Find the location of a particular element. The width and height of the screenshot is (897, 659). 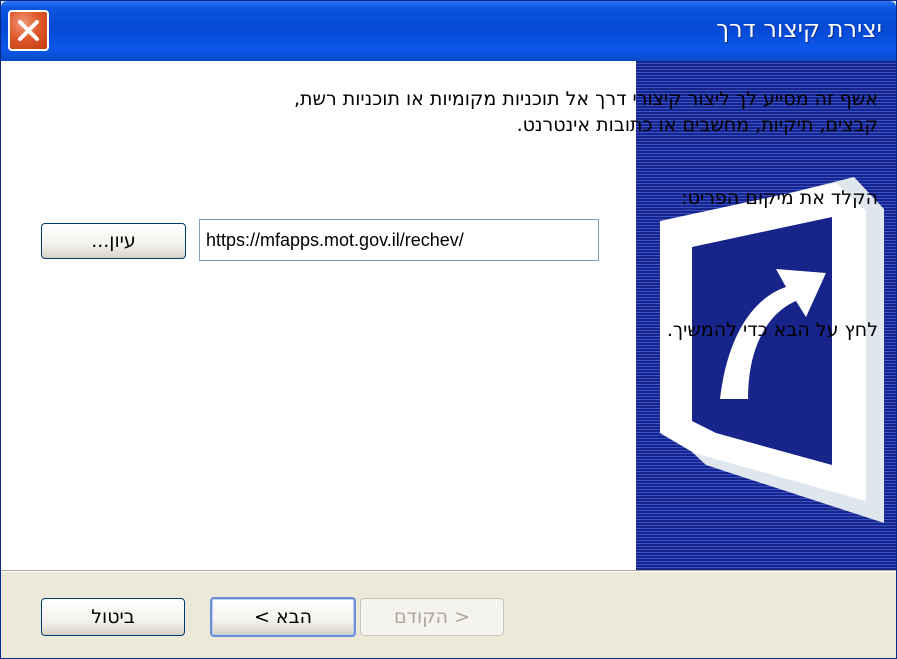

location-input is located at coordinates (399, 240).